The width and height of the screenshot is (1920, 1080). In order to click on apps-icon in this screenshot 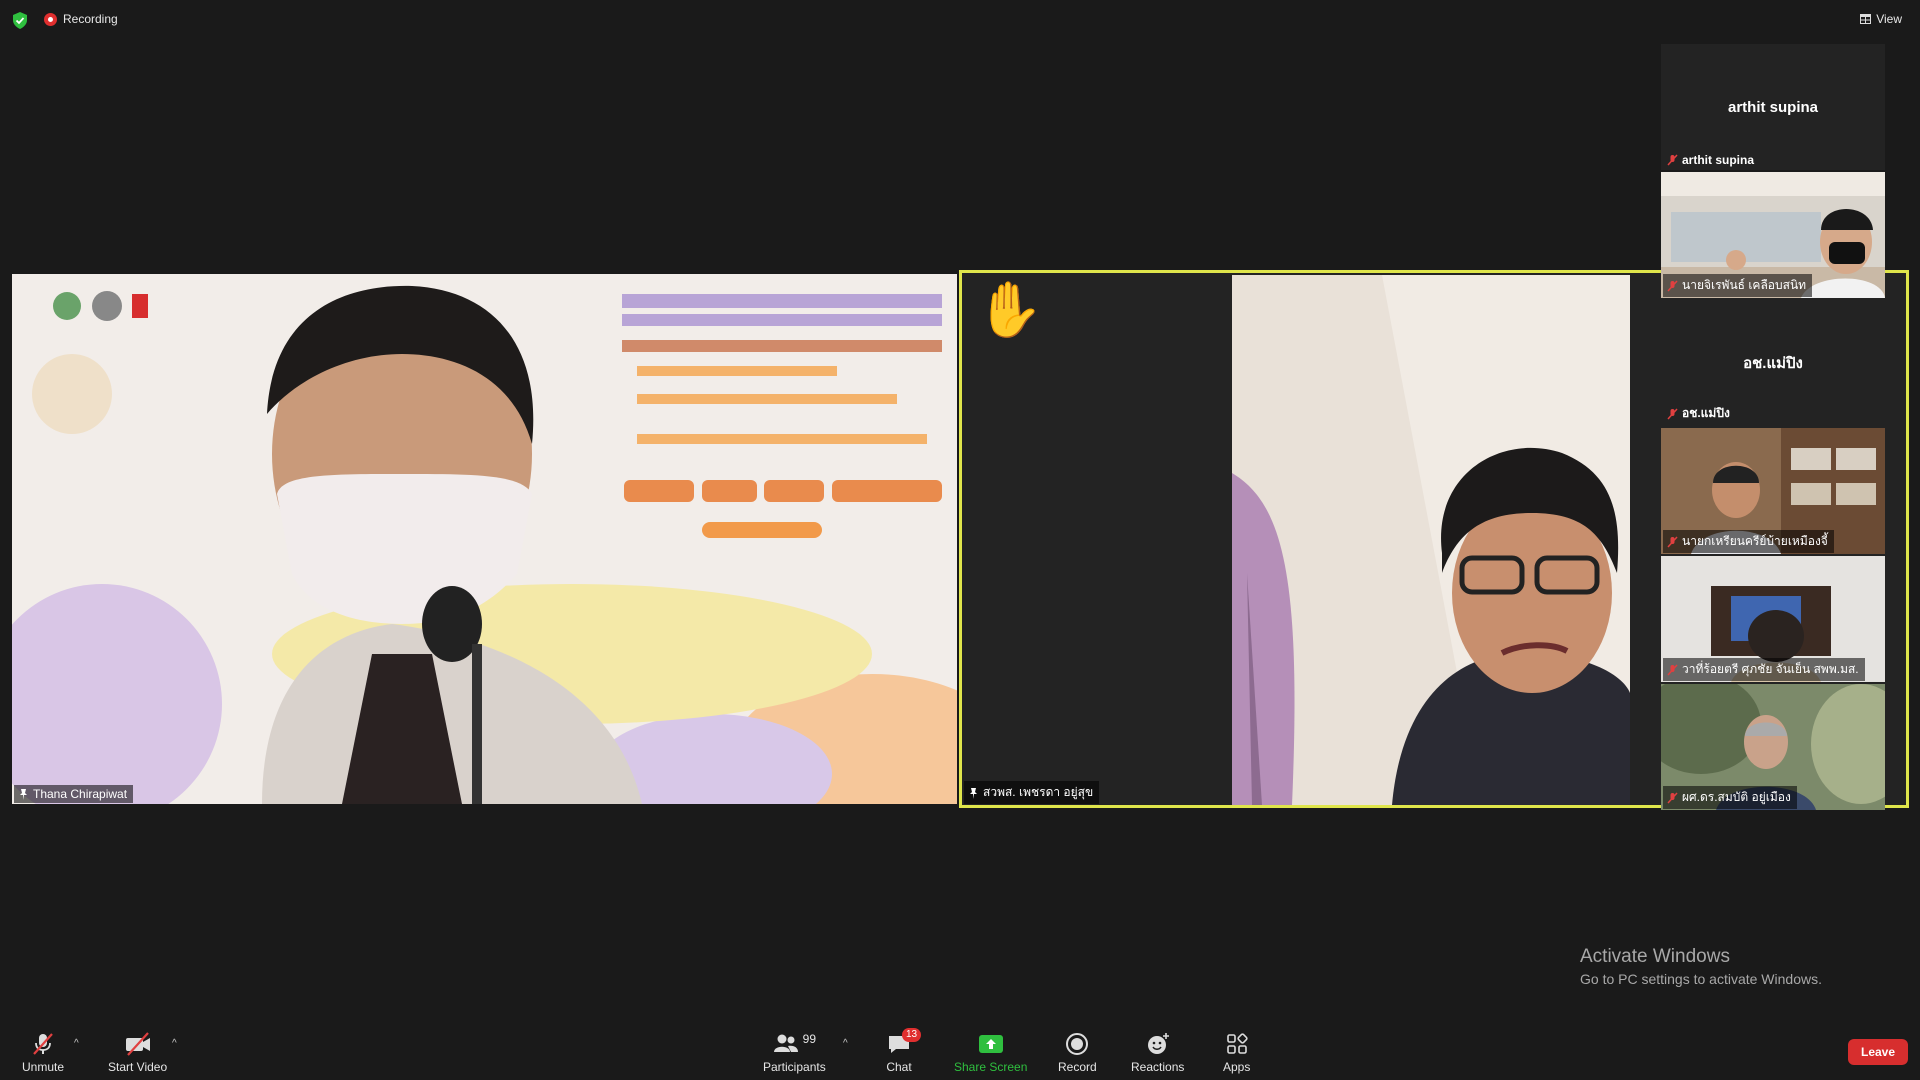, I will do `click(1237, 1043)`.